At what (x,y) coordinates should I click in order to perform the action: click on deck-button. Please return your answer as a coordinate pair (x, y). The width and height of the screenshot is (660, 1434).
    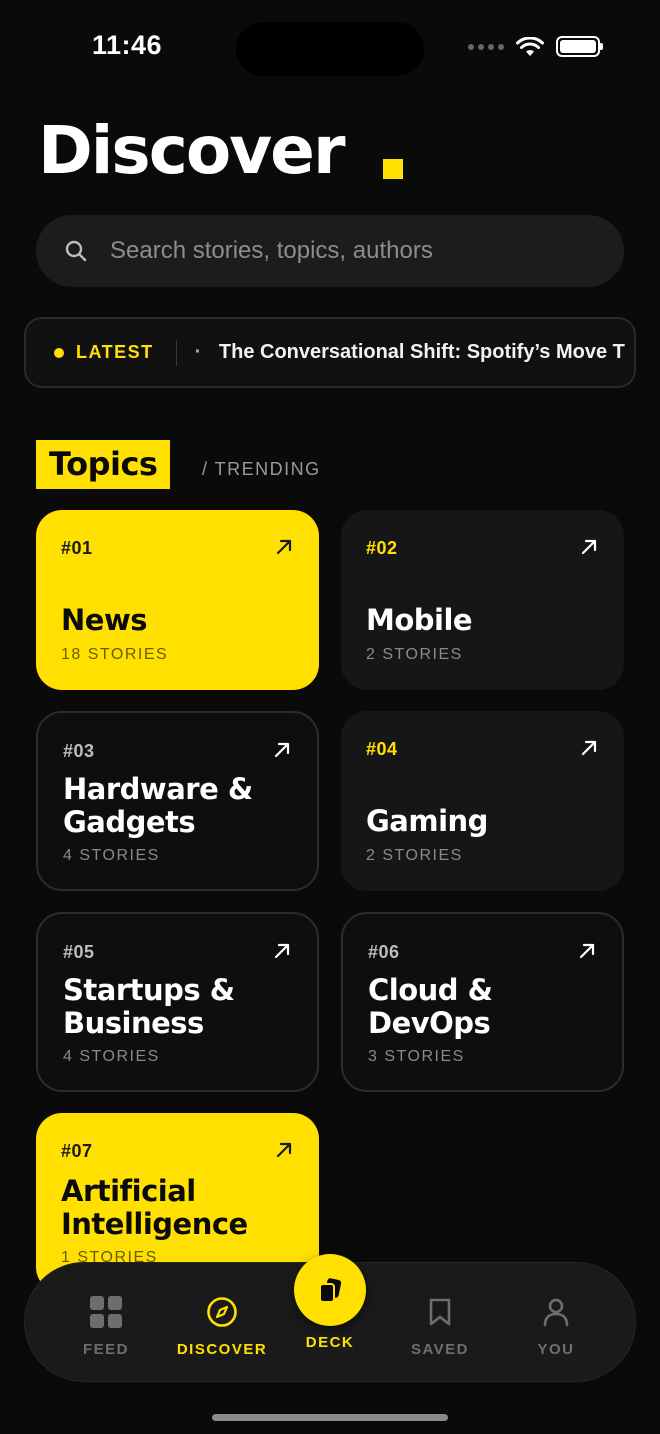
    Looking at the image, I should click on (330, 1290).